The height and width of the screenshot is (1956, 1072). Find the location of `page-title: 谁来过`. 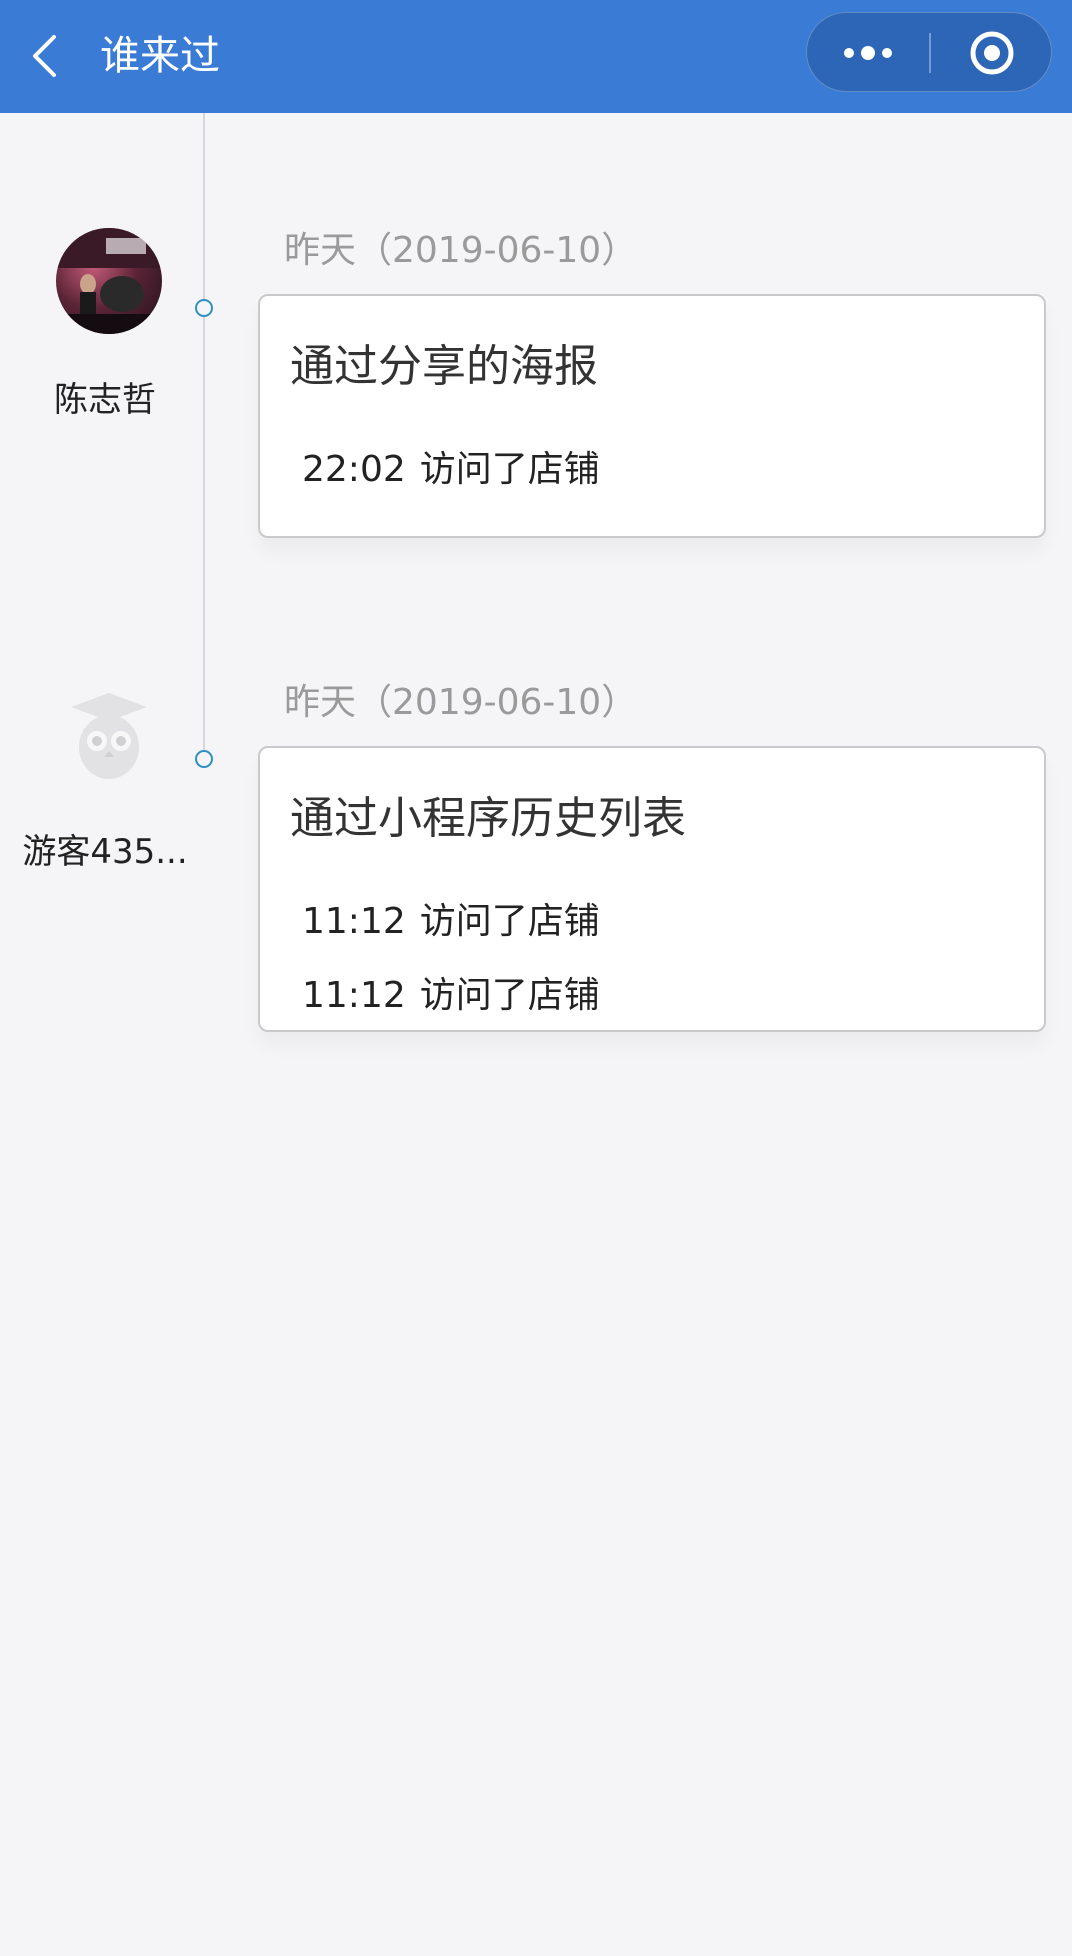

page-title: 谁来过 is located at coordinates (160, 56).